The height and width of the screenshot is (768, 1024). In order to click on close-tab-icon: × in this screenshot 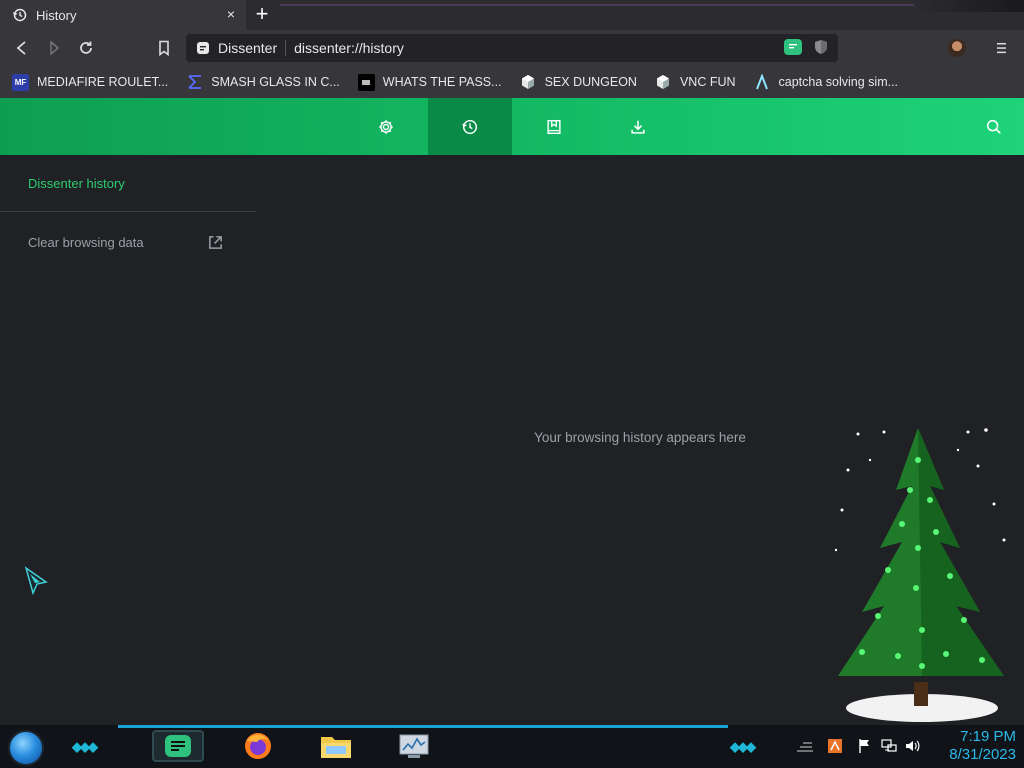, I will do `click(231, 14)`.